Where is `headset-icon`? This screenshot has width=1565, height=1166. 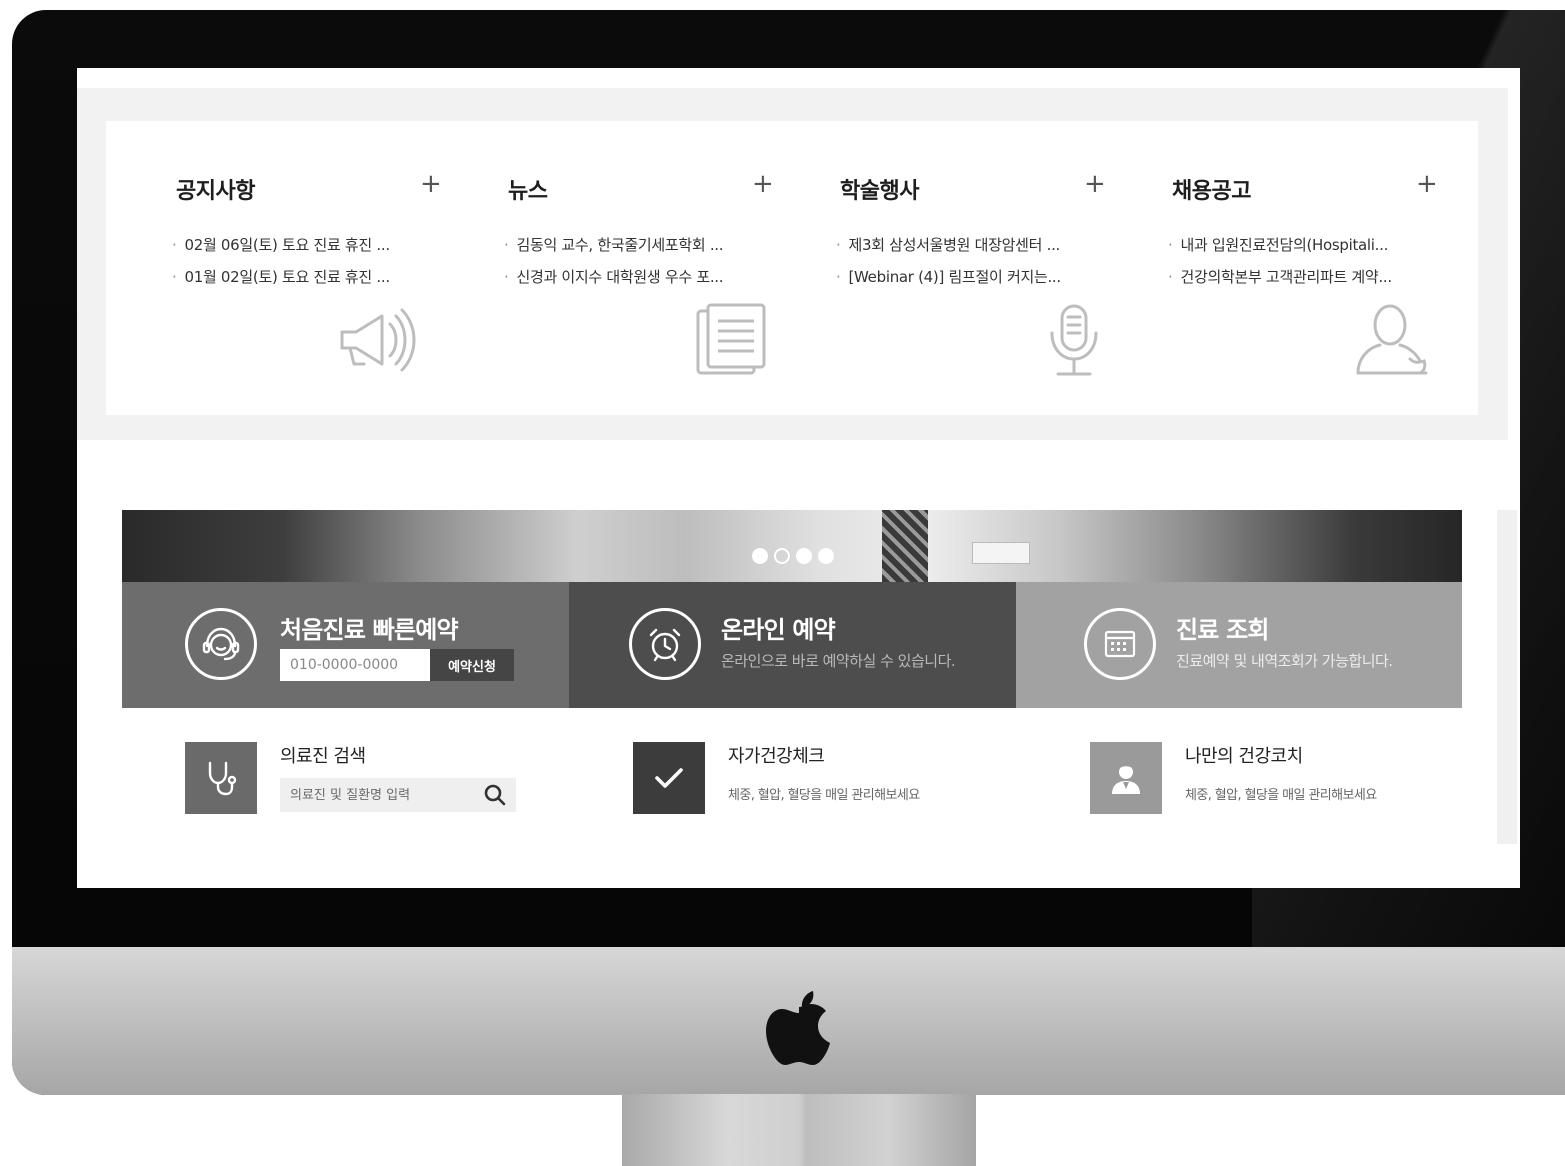 headset-icon is located at coordinates (221, 644).